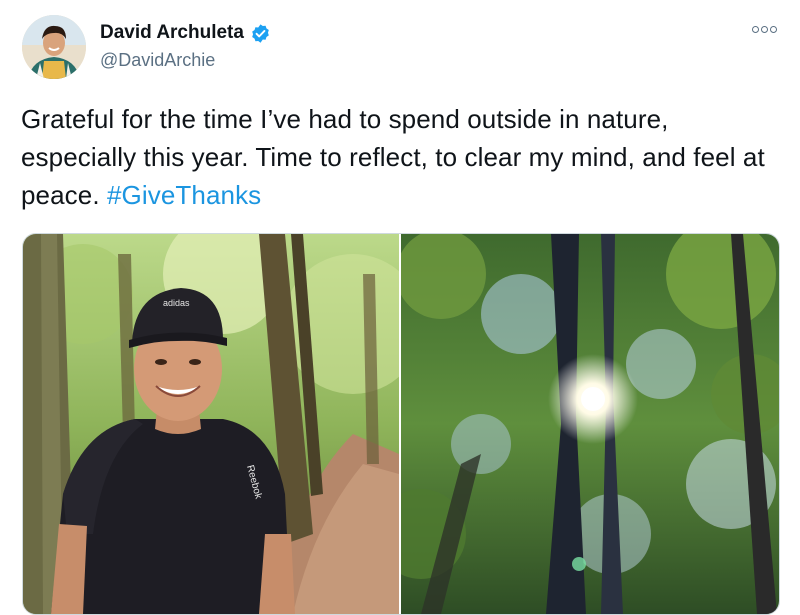 The width and height of the screenshot is (800, 615). I want to click on verified-badge-icon, so click(260, 33).